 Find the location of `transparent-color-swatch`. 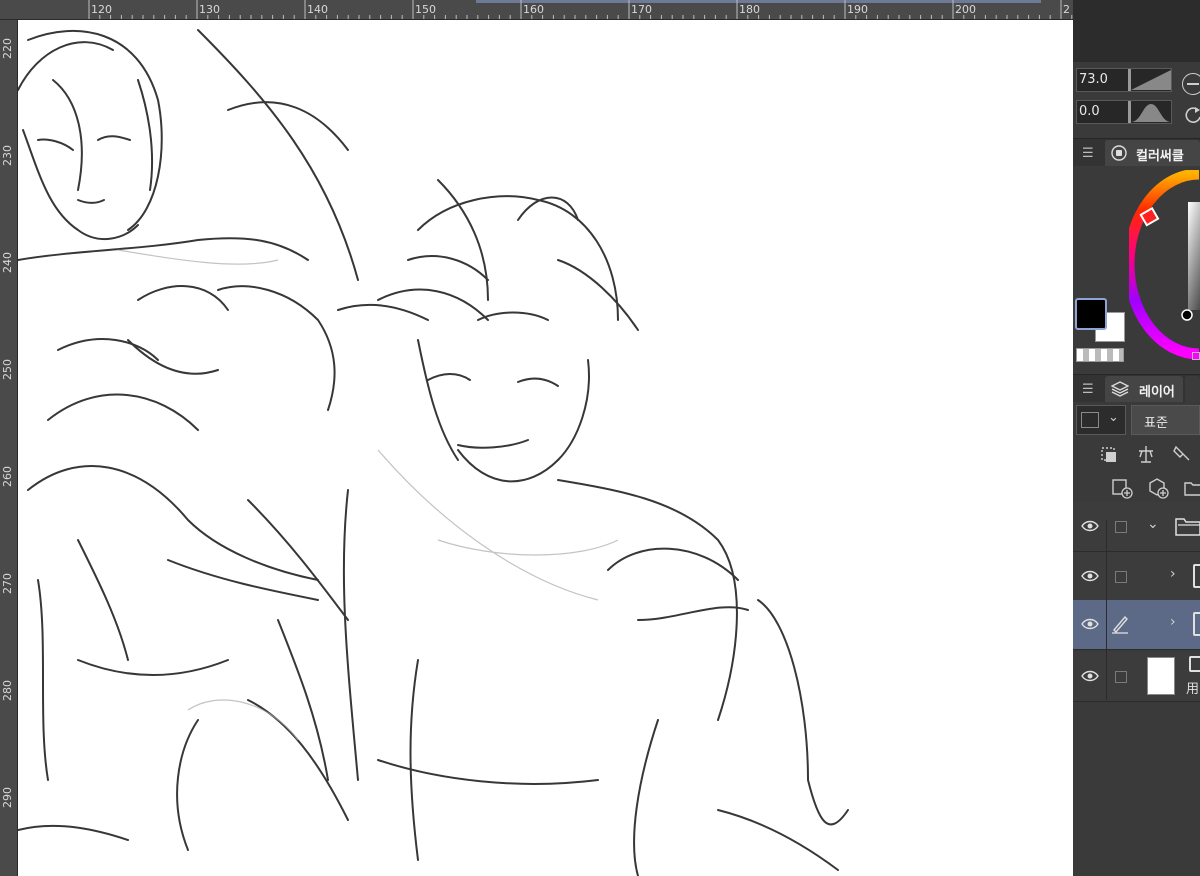

transparent-color-swatch is located at coordinates (1100, 355).